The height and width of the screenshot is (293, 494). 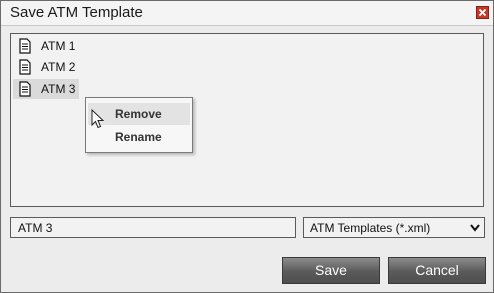 What do you see at coordinates (58, 46) in the screenshot?
I see `list-item-label: ATM 1` at bounding box center [58, 46].